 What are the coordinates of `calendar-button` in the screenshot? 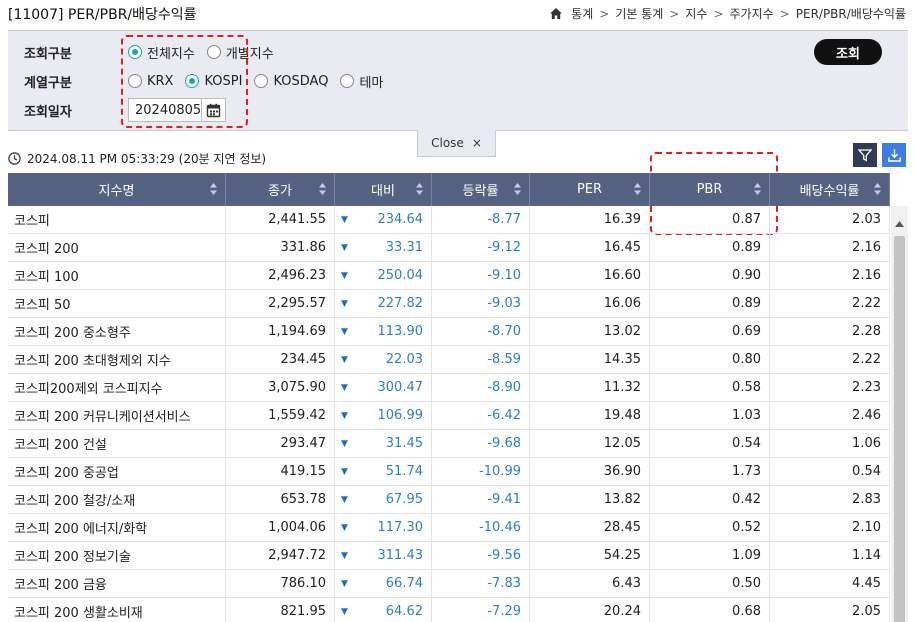 It's located at (214, 110).